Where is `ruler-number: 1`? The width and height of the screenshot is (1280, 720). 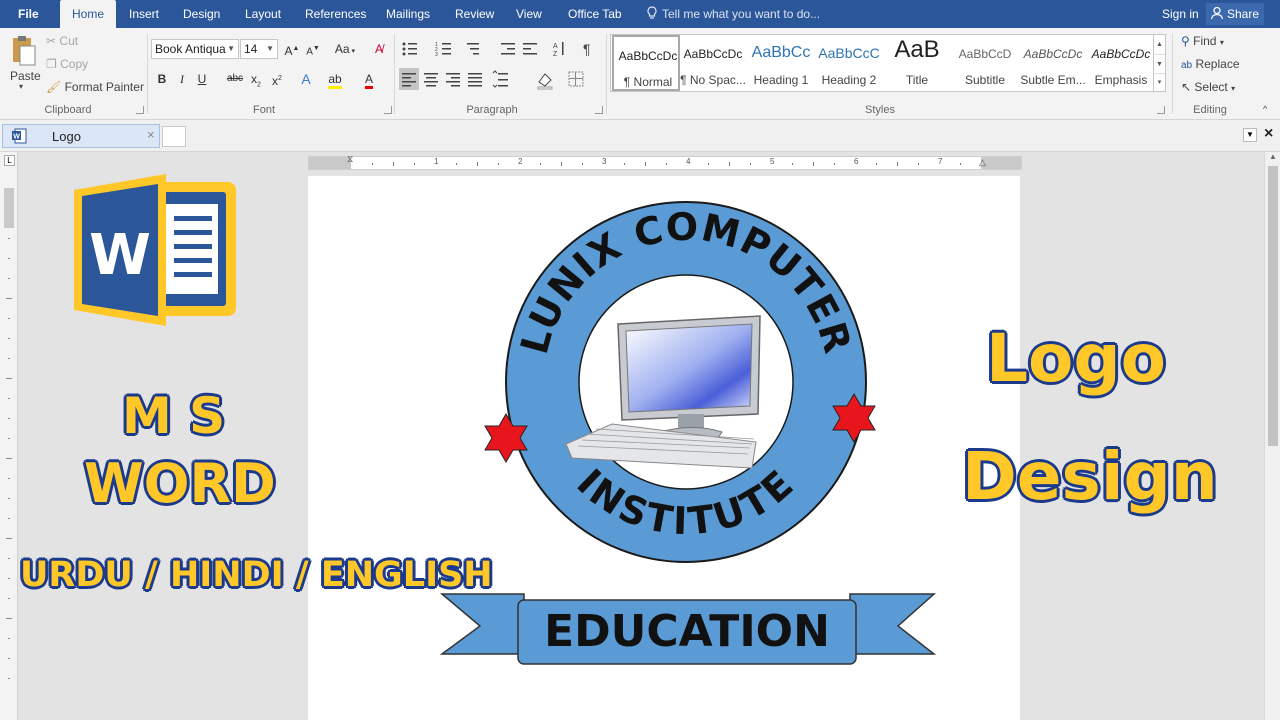
ruler-number: 1 is located at coordinates (436, 161).